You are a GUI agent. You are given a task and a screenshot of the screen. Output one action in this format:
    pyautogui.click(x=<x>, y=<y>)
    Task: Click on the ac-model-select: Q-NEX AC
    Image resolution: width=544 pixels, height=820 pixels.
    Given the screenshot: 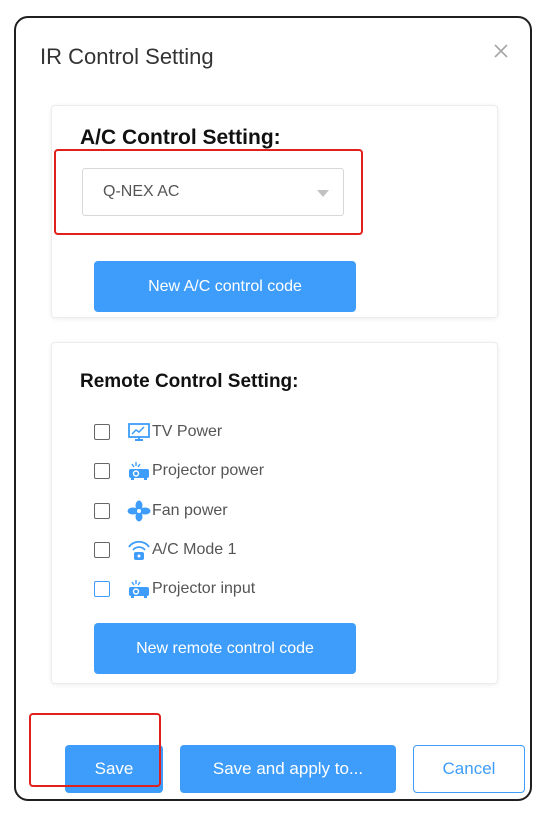 What is the action you would take?
    pyautogui.click(x=213, y=192)
    